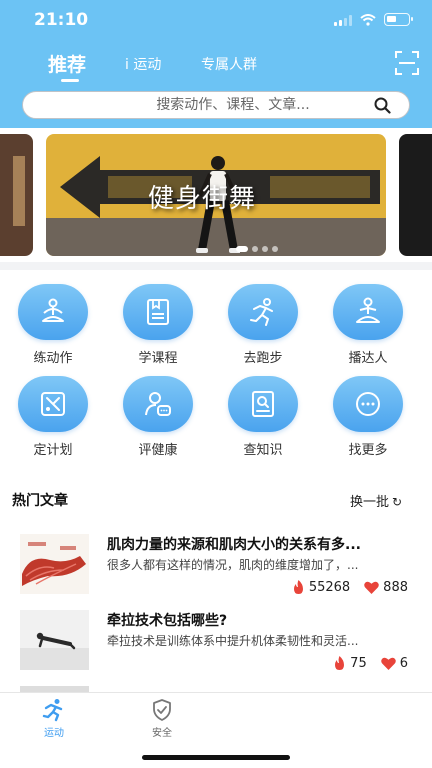  What do you see at coordinates (329, 587) in the screenshot?
I see `views-count: 55268` at bounding box center [329, 587].